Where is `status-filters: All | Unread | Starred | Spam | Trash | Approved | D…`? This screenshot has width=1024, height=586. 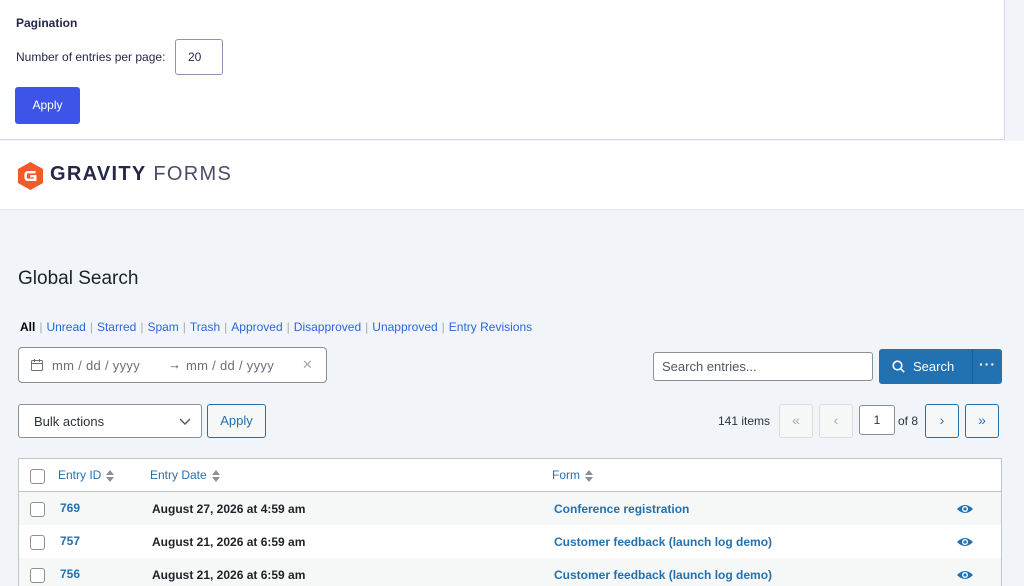
status-filters: All | Unread | Starred | Spam | Trash | Approved | D… is located at coordinates (276, 327).